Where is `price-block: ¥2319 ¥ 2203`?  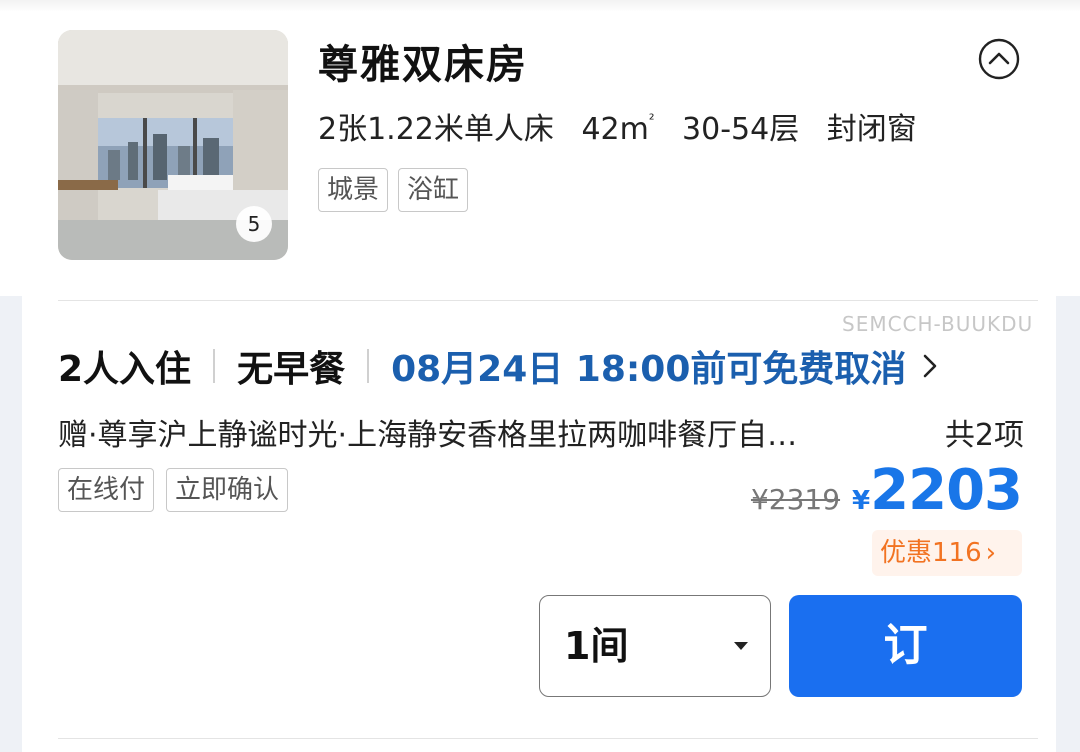
price-block: ¥2319 ¥ 2203 is located at coordinates (886, 490).